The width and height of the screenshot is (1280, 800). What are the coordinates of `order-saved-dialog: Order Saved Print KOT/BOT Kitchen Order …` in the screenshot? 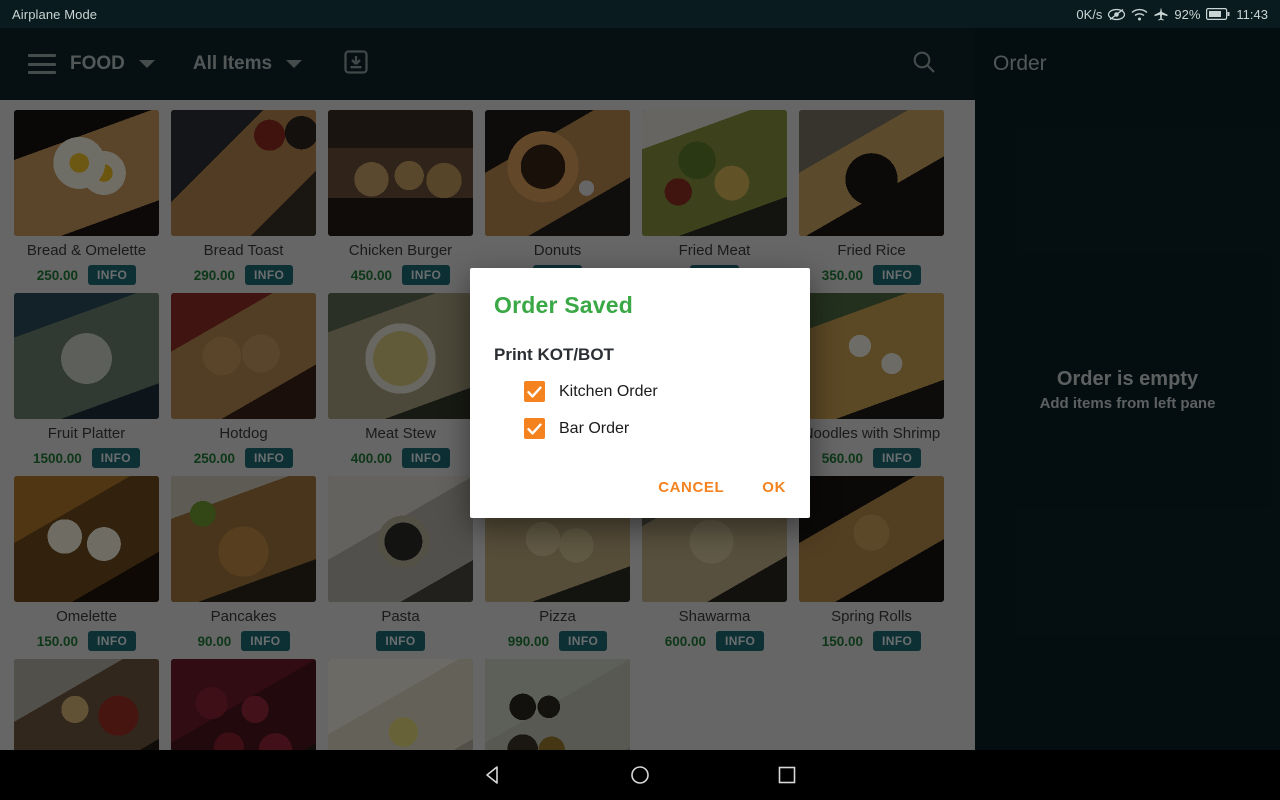 It's located at (640, 393).